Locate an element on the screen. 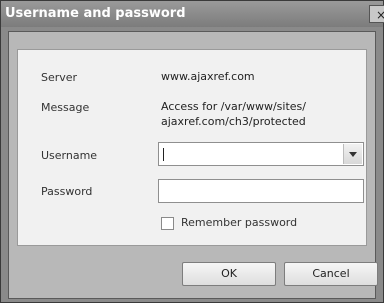 Image resolution: width=384 pixels, height=303 pixels. message-label: Message is located at coordinates (65, 107).